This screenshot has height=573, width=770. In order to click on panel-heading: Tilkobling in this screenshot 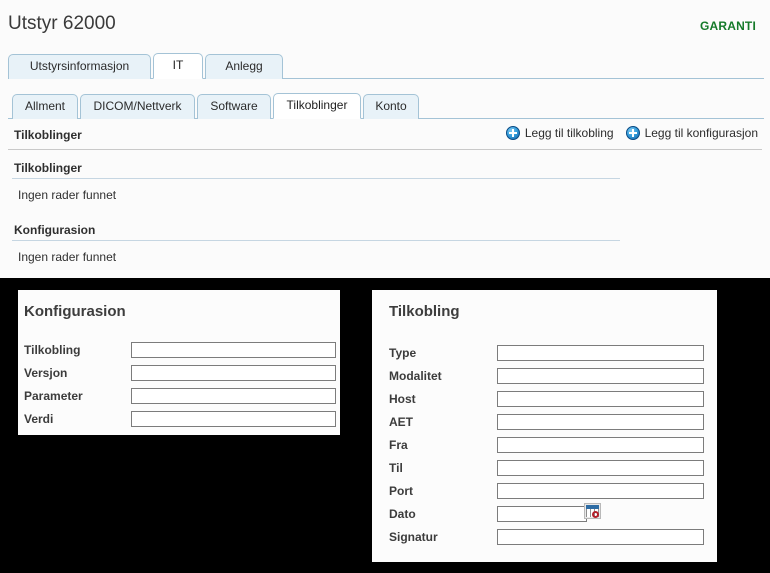, I will do `click(424, 311)`.